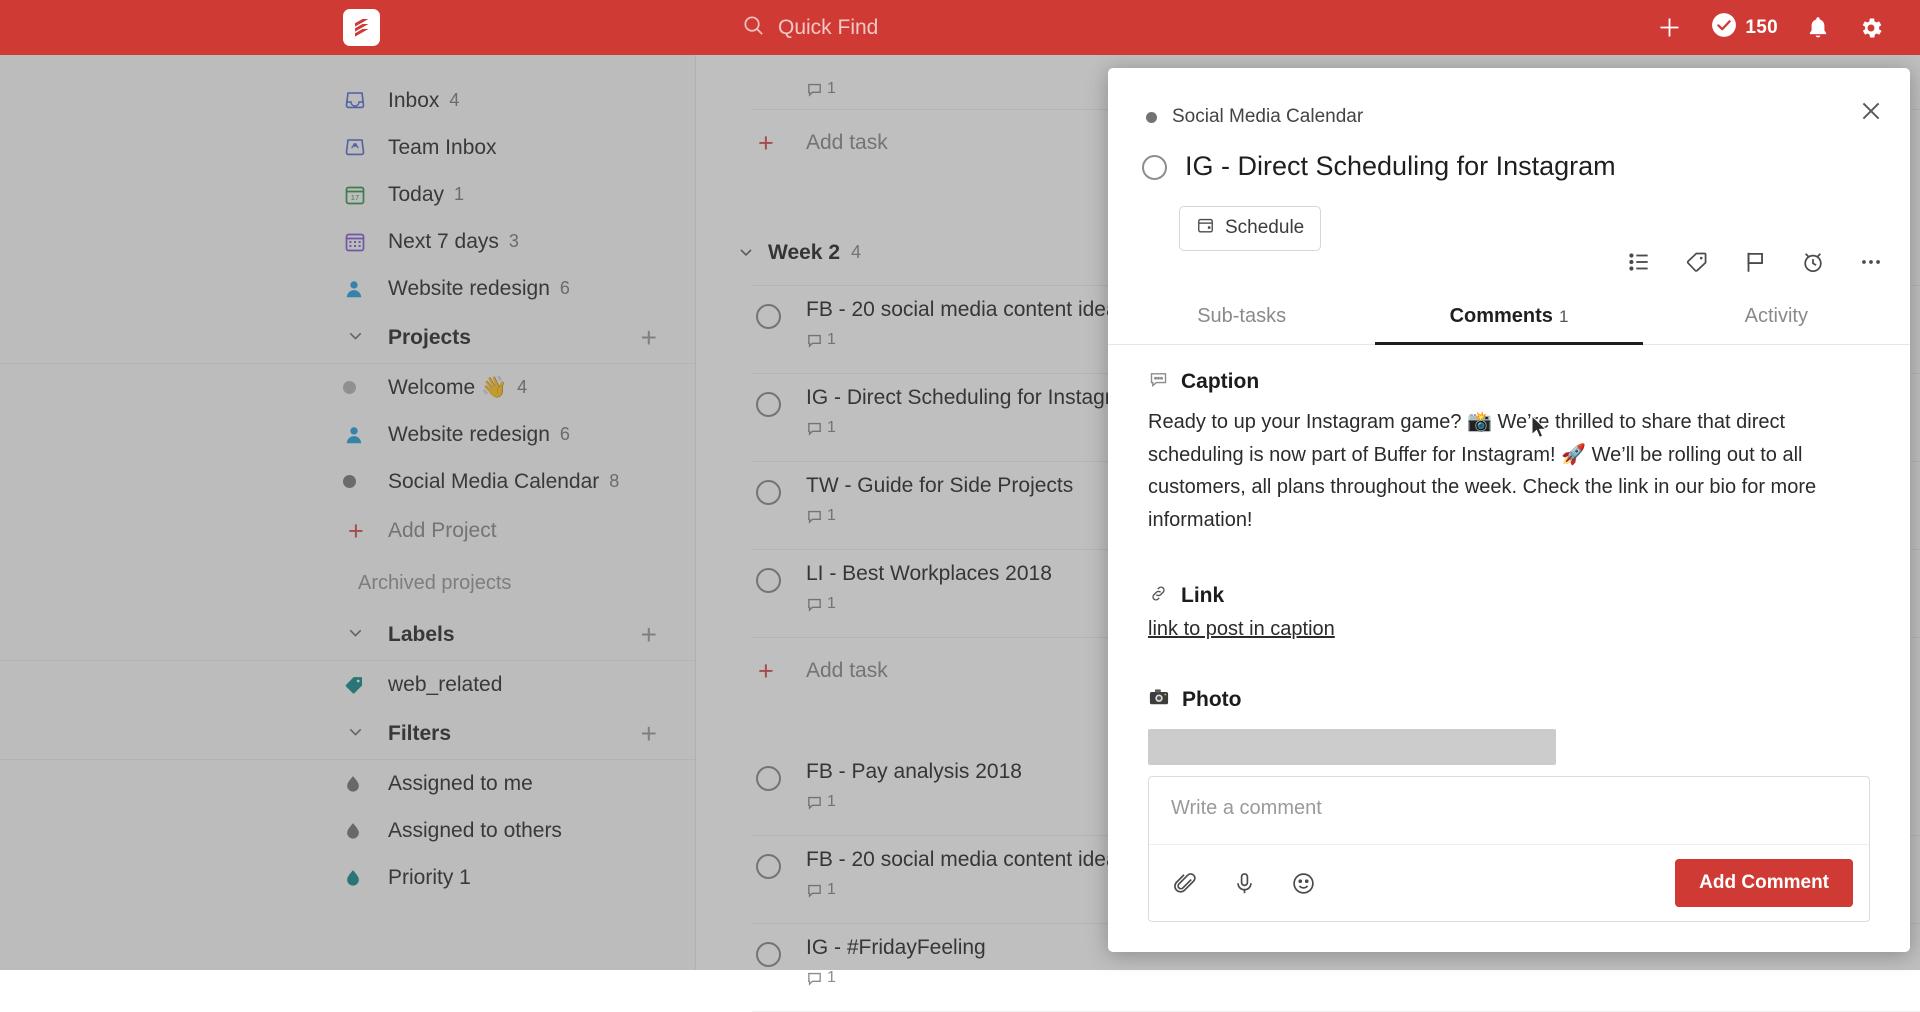 This screenshot has height=1012, width=1920. I want to click on quick-find-placeholder: Quick Find, so click(828, 27).